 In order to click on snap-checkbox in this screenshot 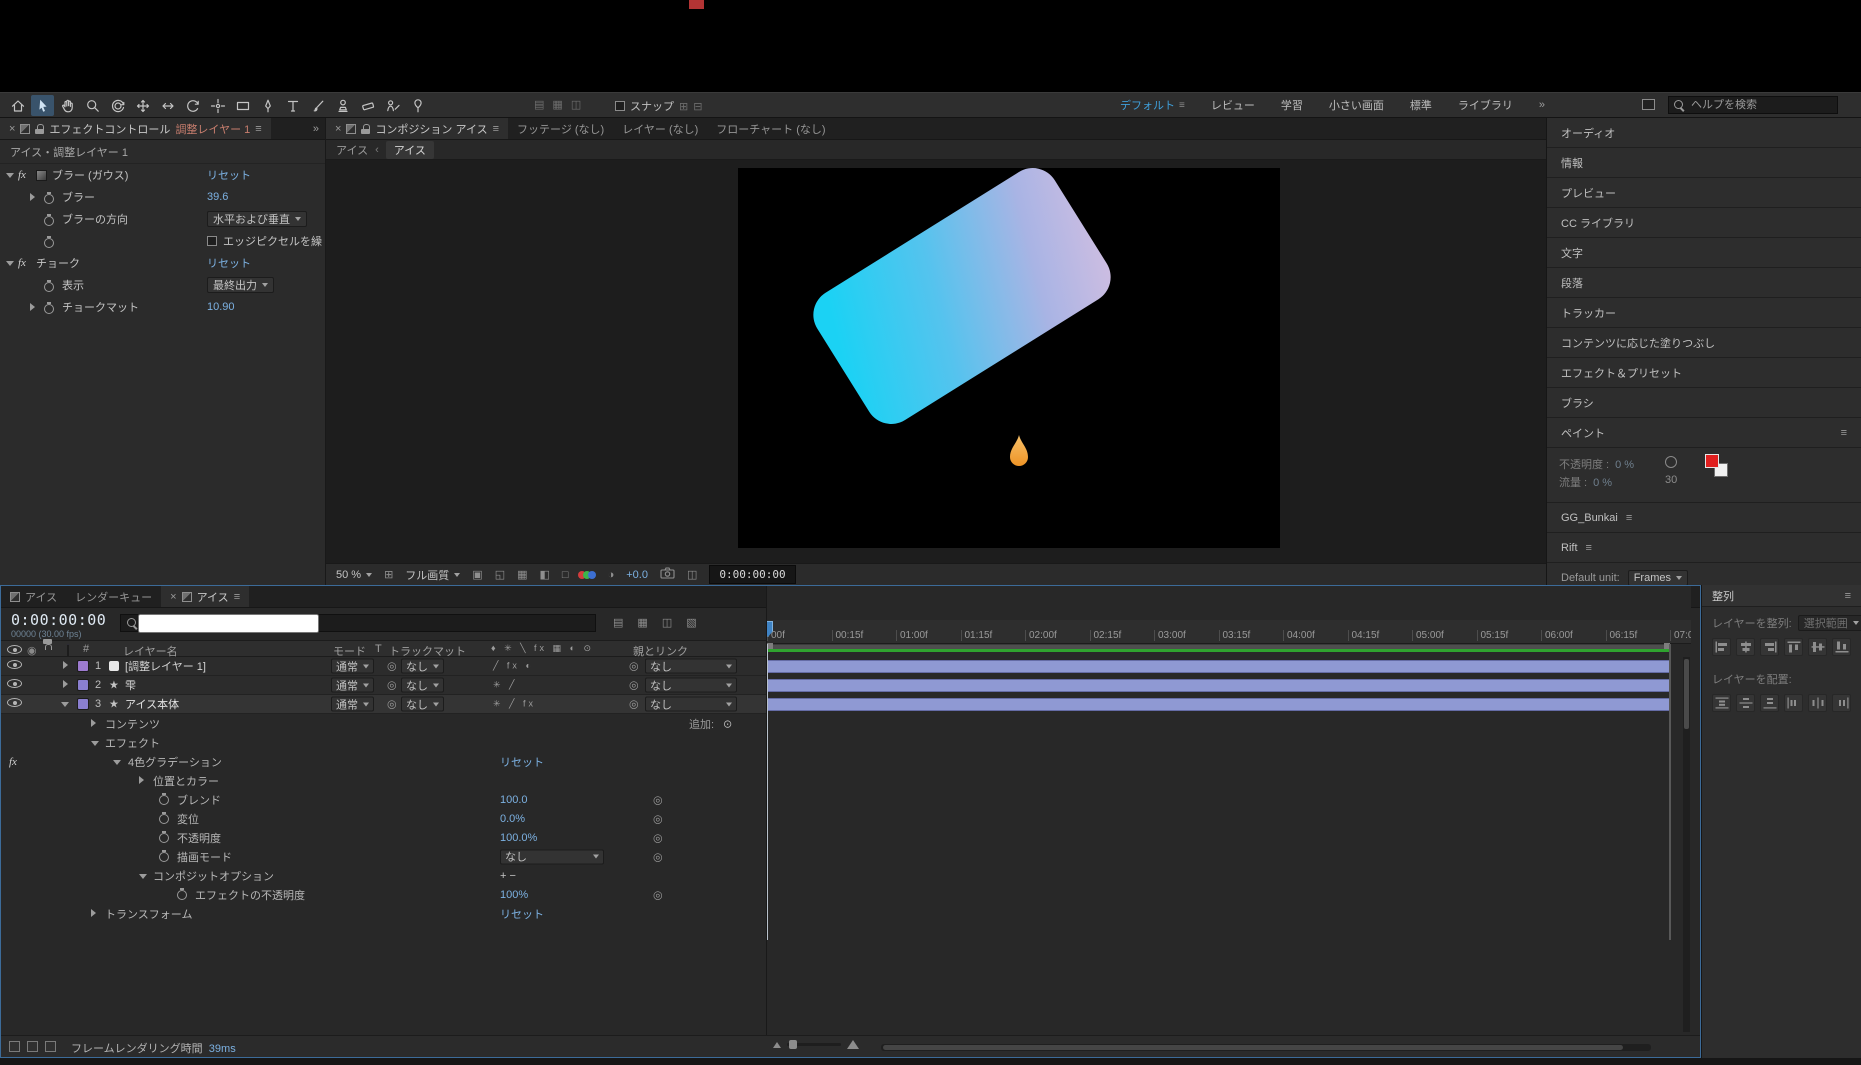, I will do `click(620, 106)`.